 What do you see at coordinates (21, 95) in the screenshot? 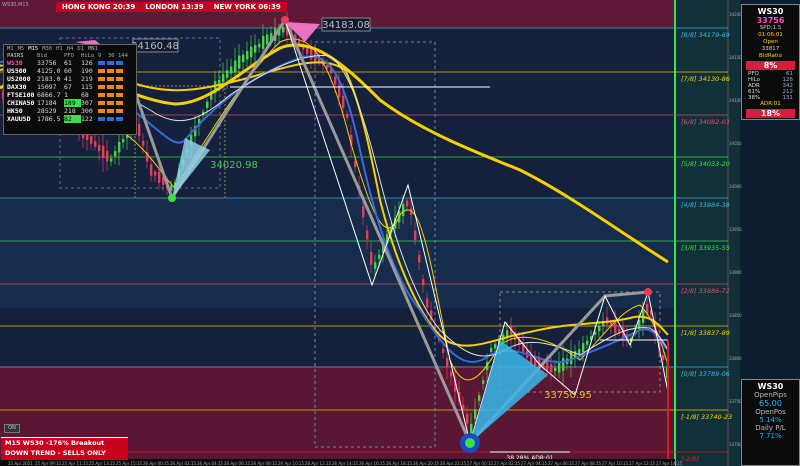
I see `pair-pair: FTSE100` at bounding box center [21, 95].